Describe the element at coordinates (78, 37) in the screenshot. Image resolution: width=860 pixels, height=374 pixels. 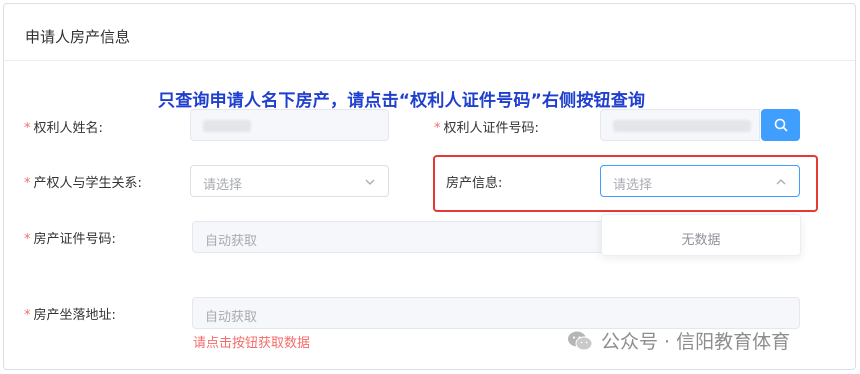
I see `panel-title: 申请人房产信息` at that location.